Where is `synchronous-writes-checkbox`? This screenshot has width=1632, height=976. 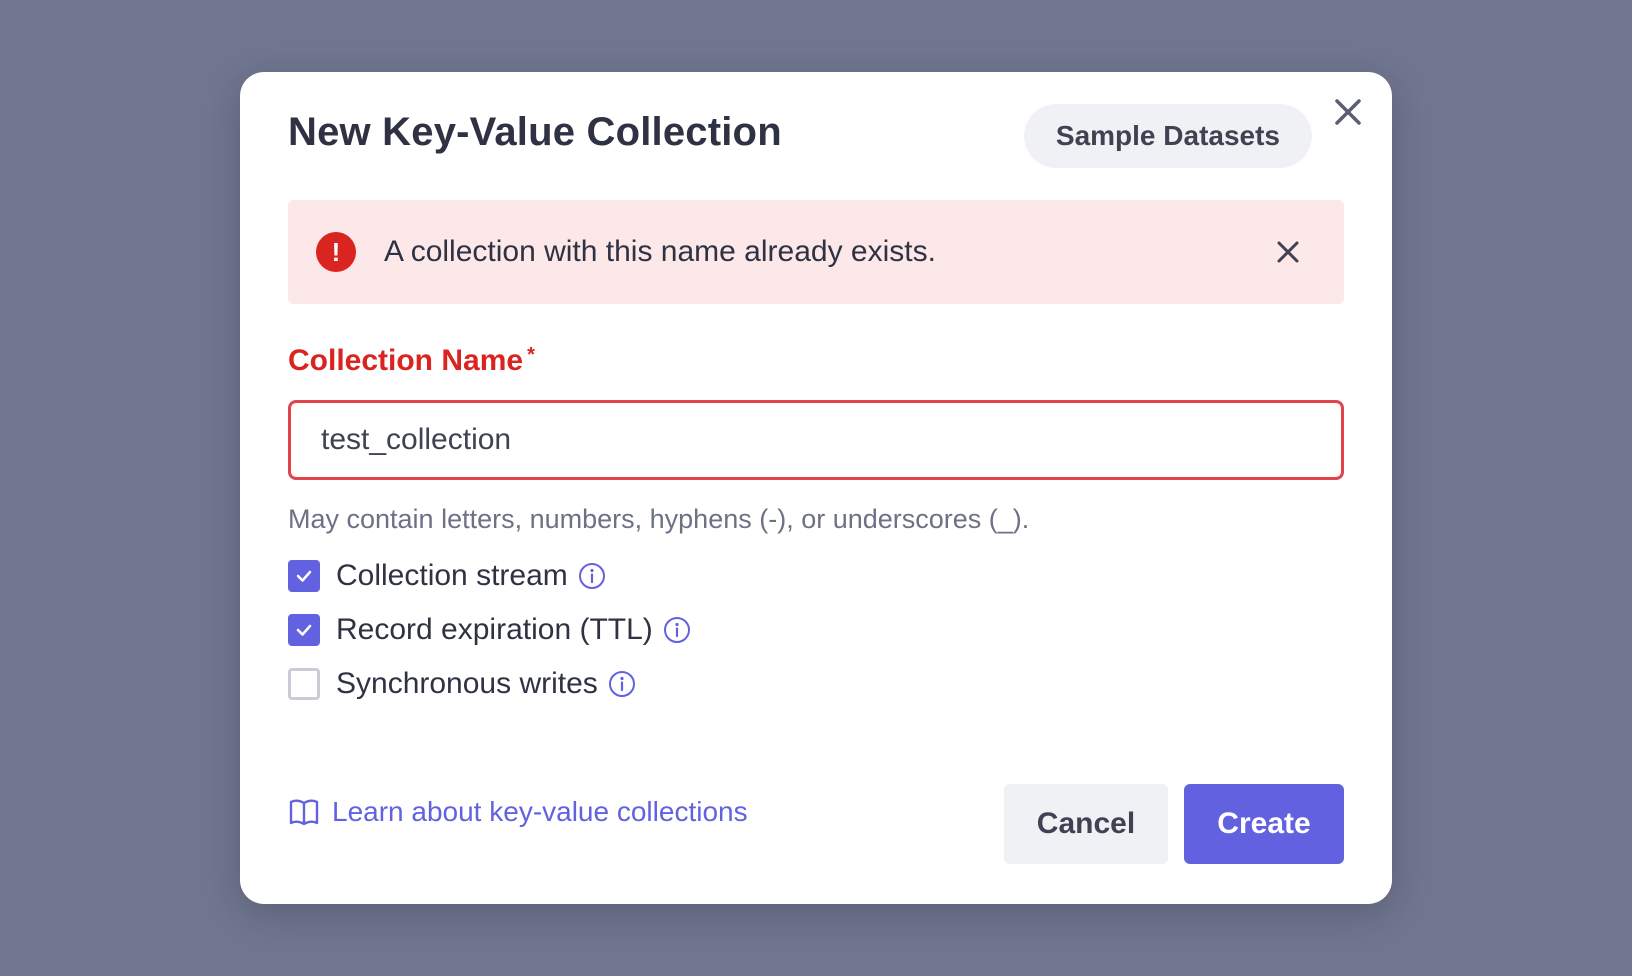
synchronous-writes-checkbox is located at coordinates (304, 684).